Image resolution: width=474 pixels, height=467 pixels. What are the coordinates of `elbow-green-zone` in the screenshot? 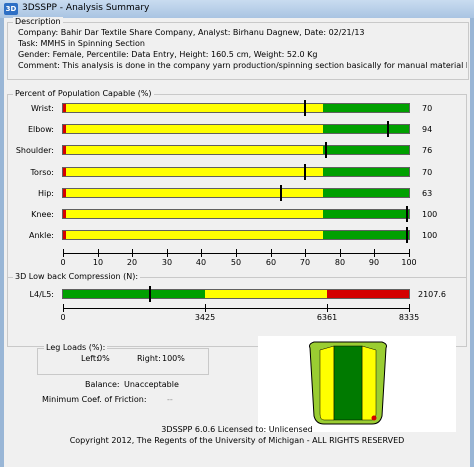 It's located at (365, 129).